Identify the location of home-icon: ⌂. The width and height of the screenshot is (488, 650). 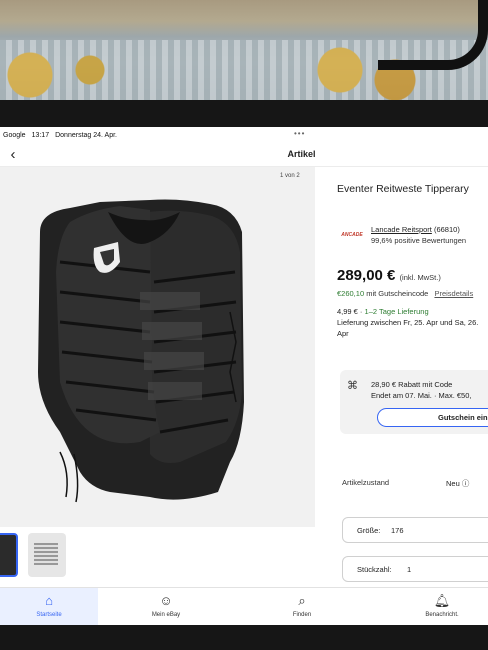
(49, 600).